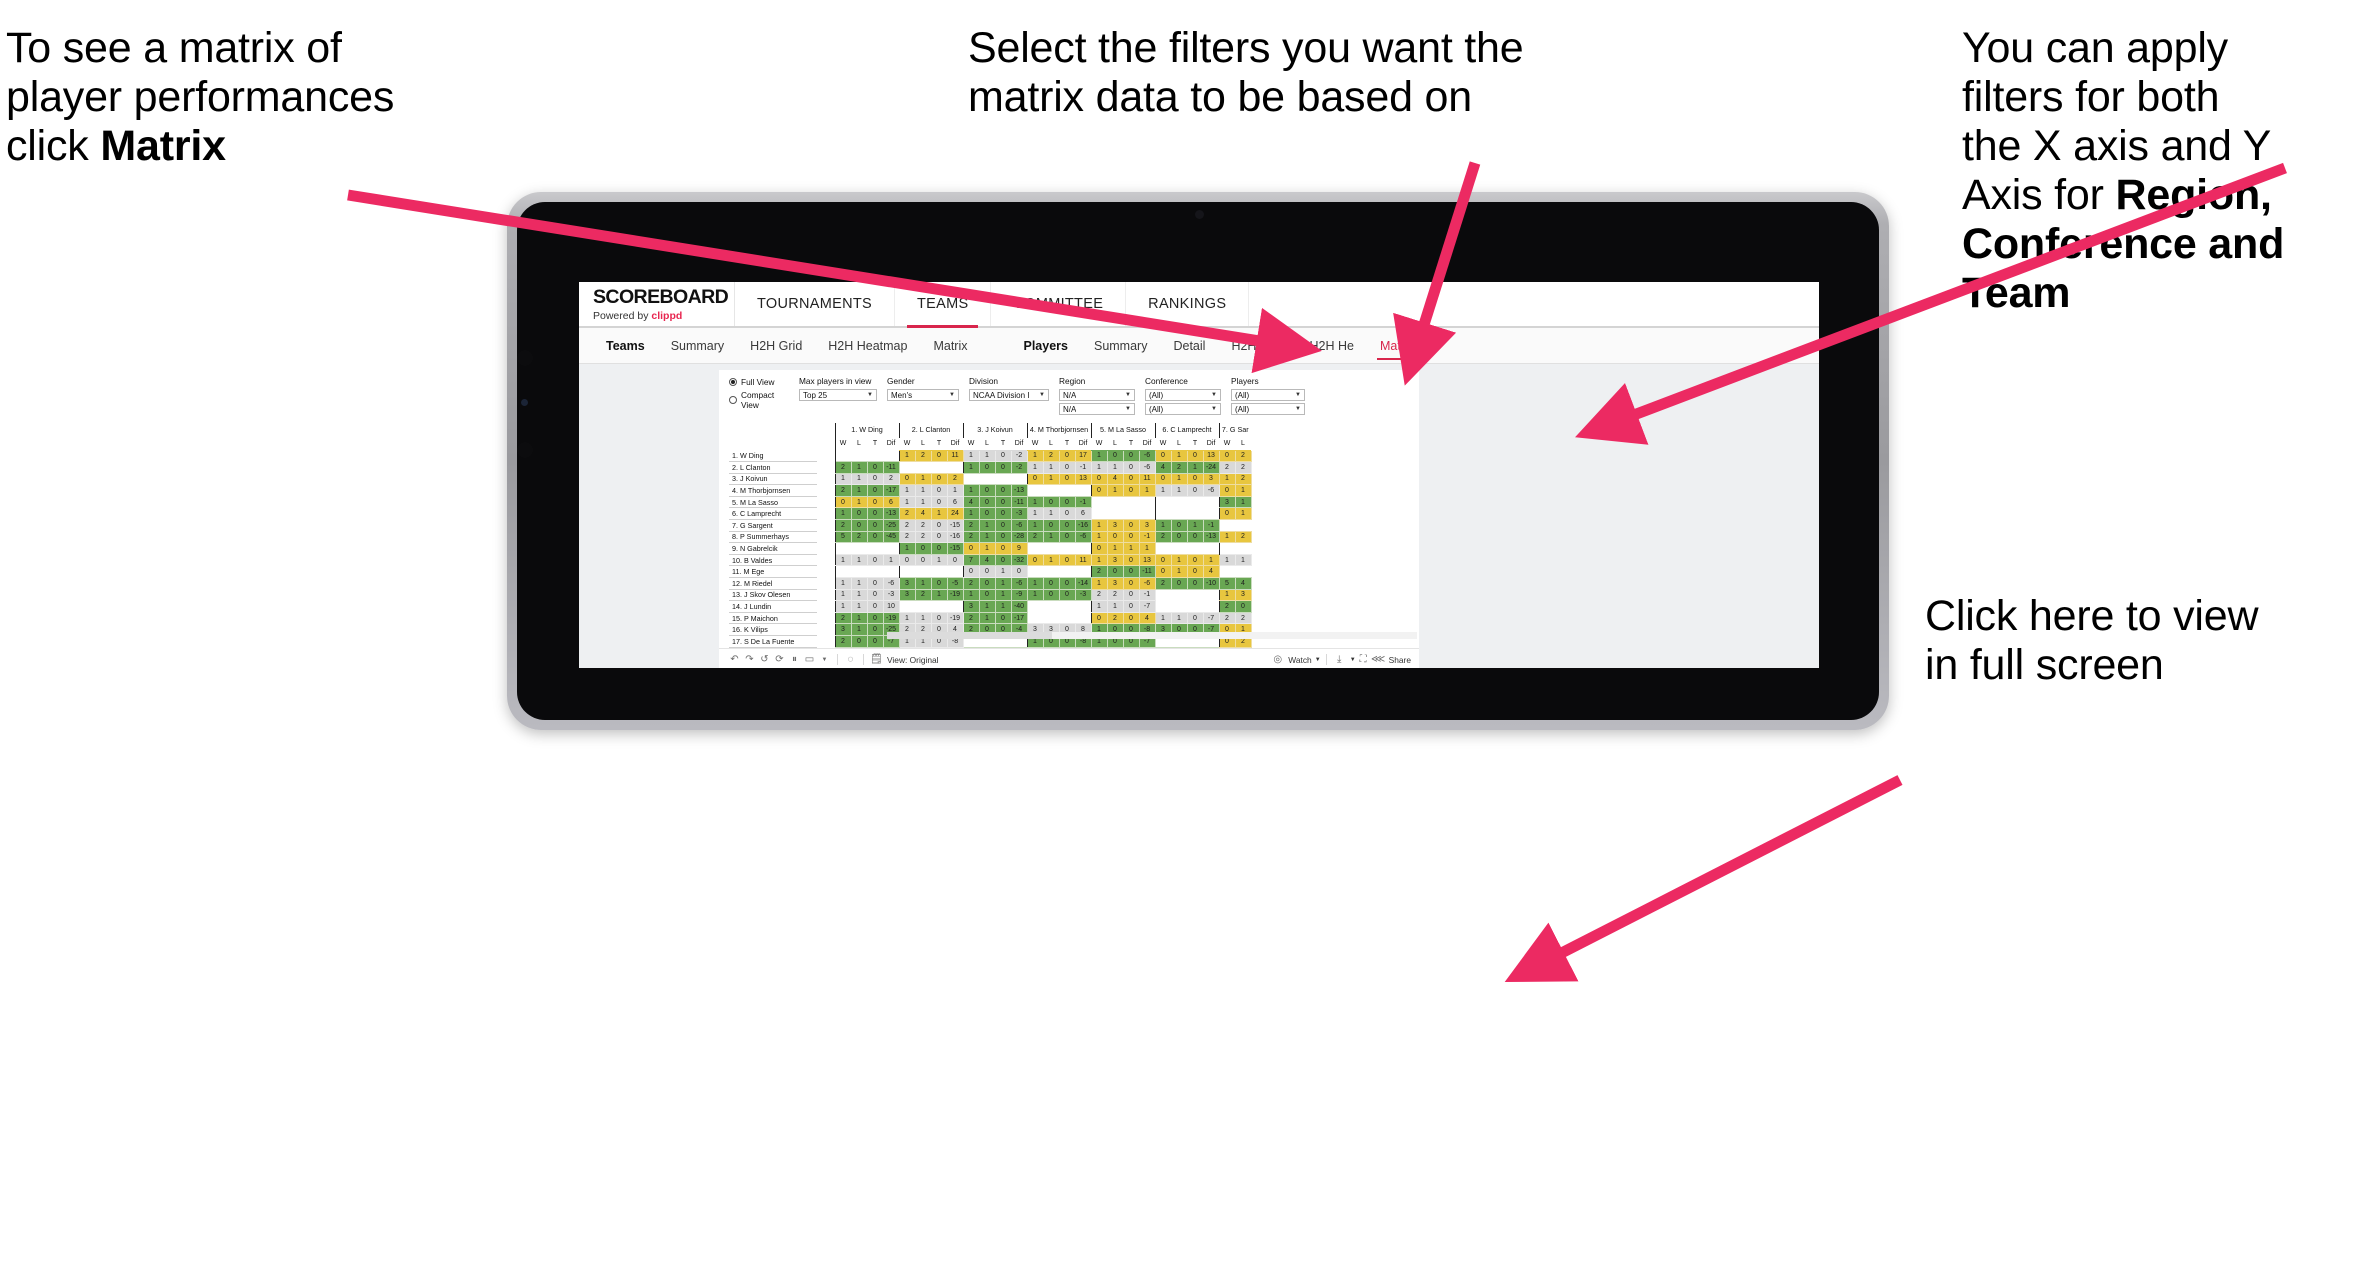 The height and width of the screenshot is (1280, 2378). What do you see at coordinates (1378, 659) in the screenshot?
I see `share-icon: ⋘` at bounding box center [1378, 659].